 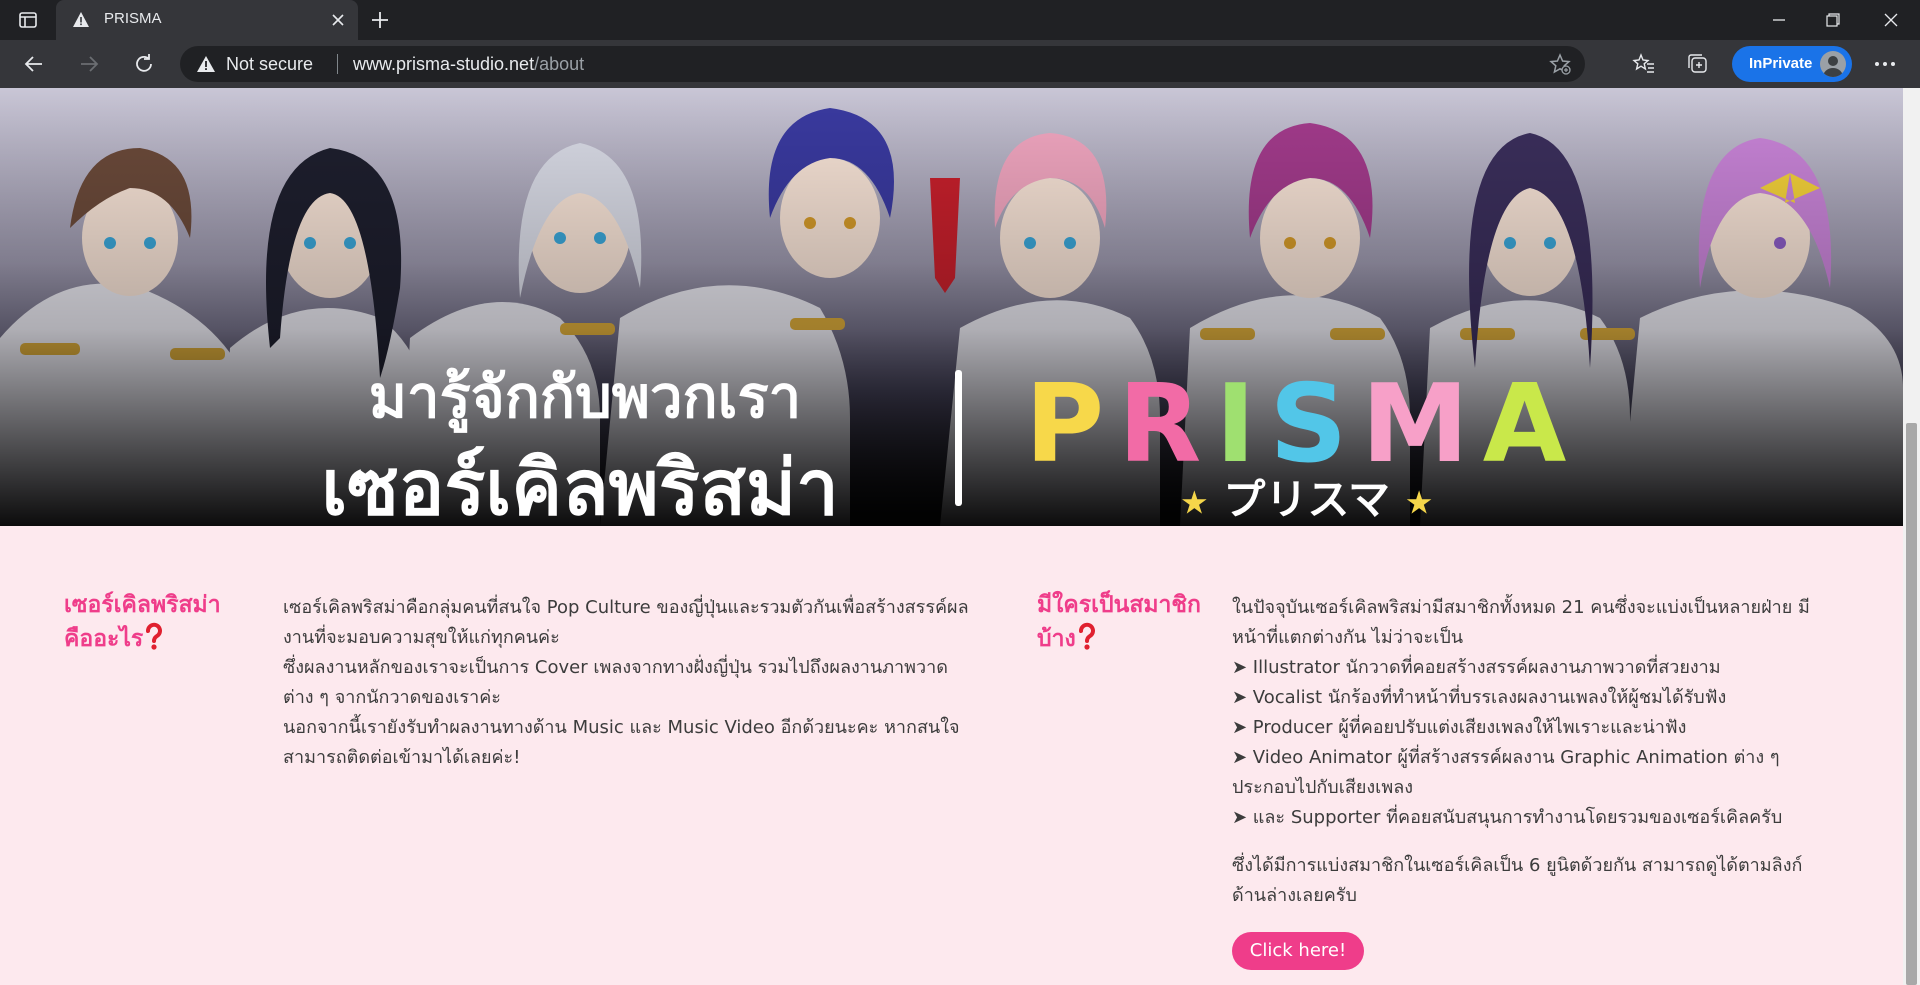 I want to click on logo-kana-row: ★ プリスマ ★, so click(x=1306, y=496).